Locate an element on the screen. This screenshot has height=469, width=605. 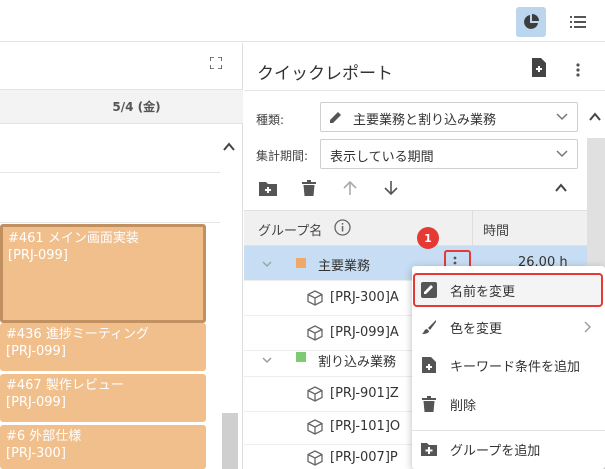
calendar-date-header: 5/4 (金) is located at coordinates (121, 106).